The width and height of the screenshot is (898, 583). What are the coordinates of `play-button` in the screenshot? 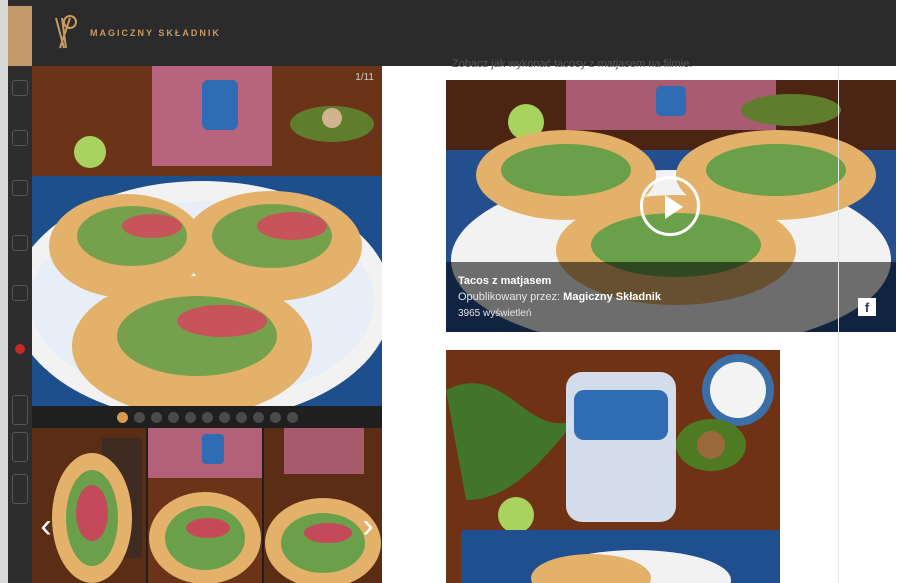 It's located at (670, 206).